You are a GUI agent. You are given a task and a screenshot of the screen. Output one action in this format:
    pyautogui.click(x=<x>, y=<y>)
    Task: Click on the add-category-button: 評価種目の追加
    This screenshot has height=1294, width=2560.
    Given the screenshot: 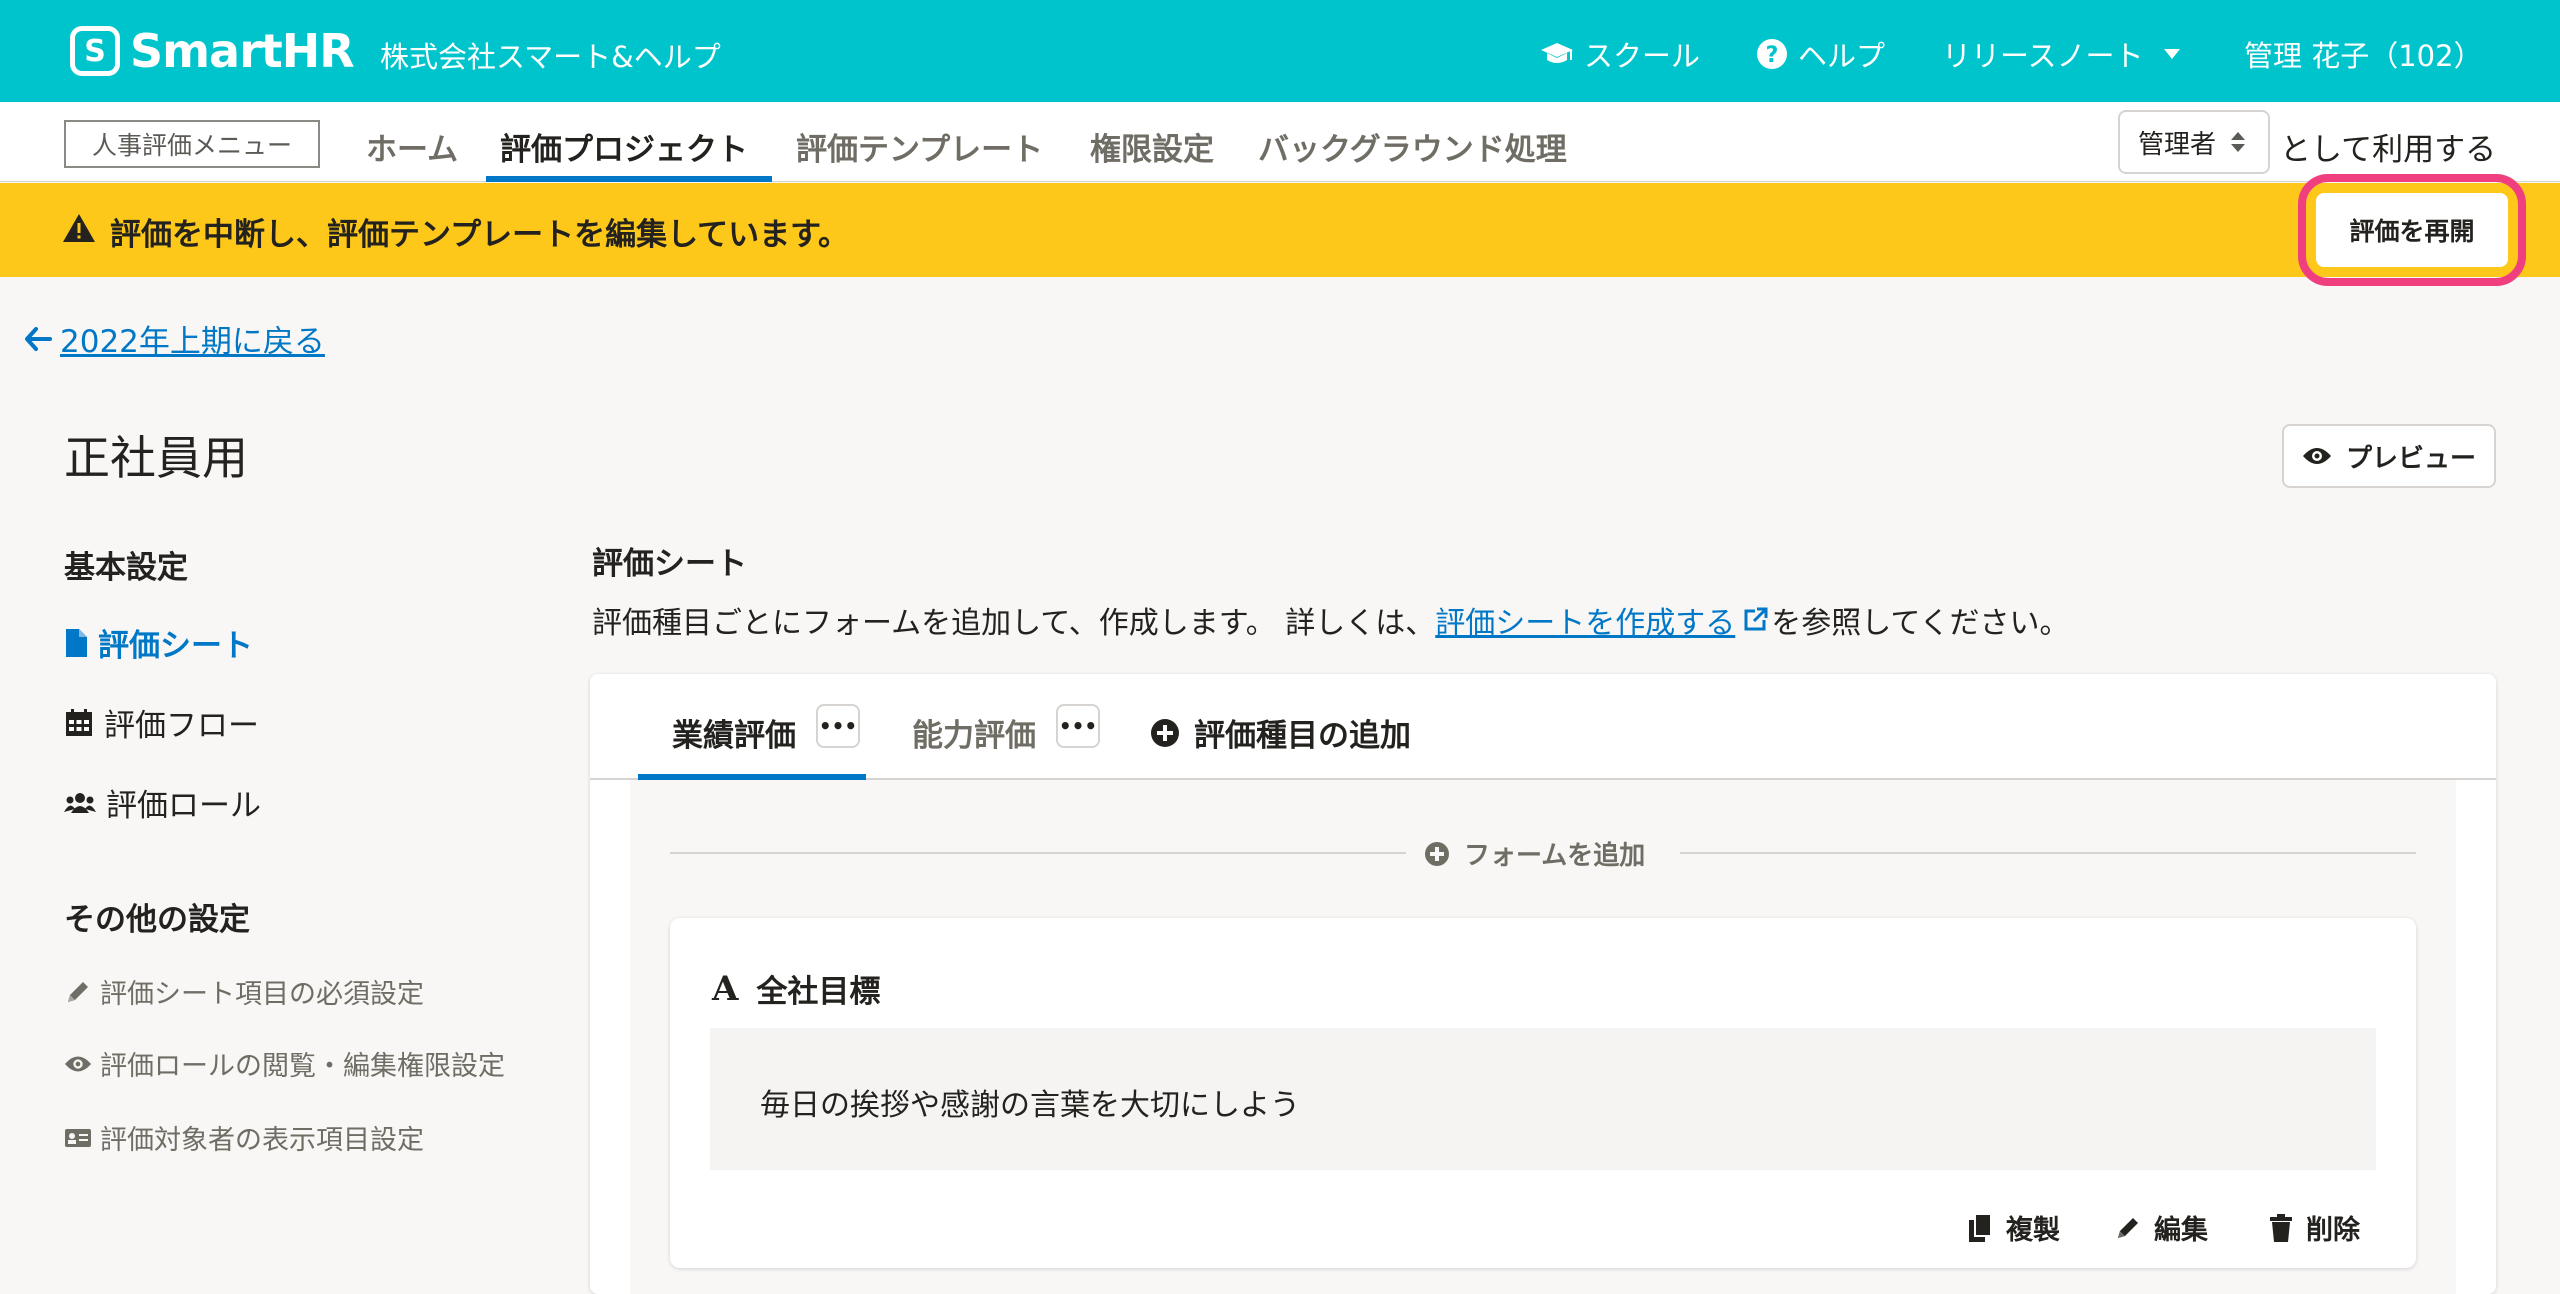 What is the action you would take?
    pyautogui.click(x=1280, y=732)
    